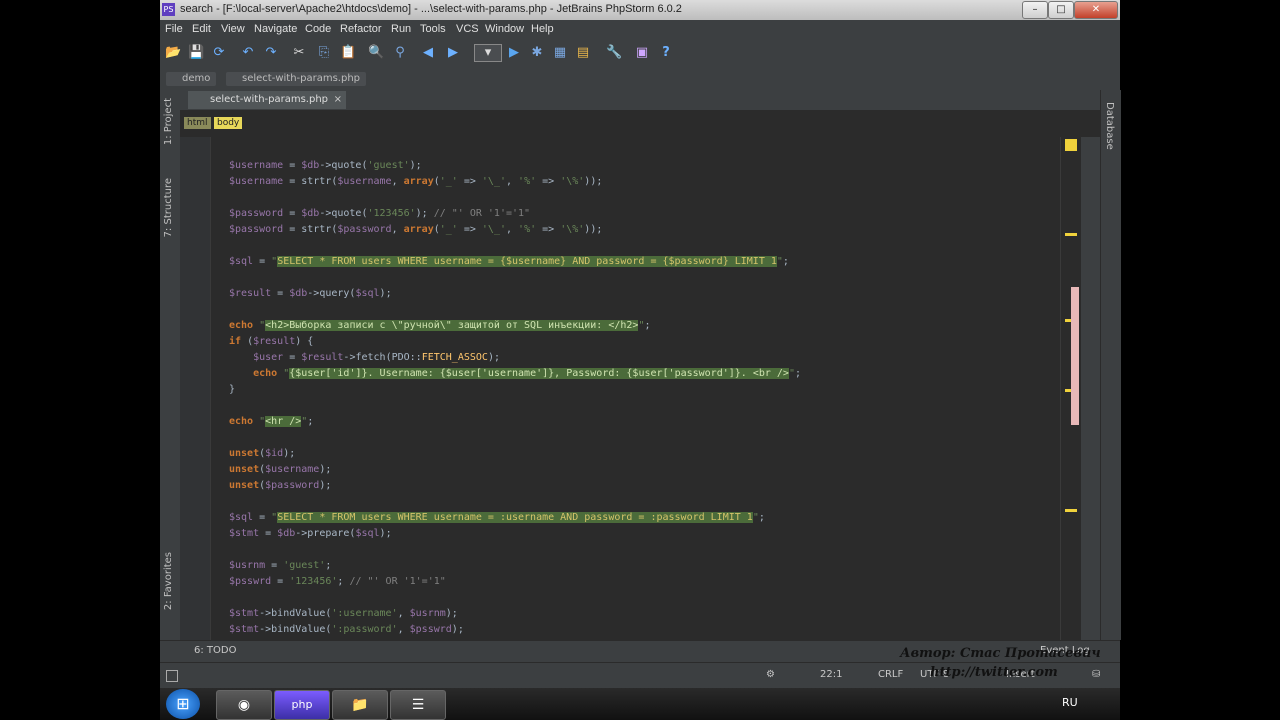  What do you see at coordinates (318, 29) in the screenshot?
I see `menu-code: Code` at bounding box center [318, 29].